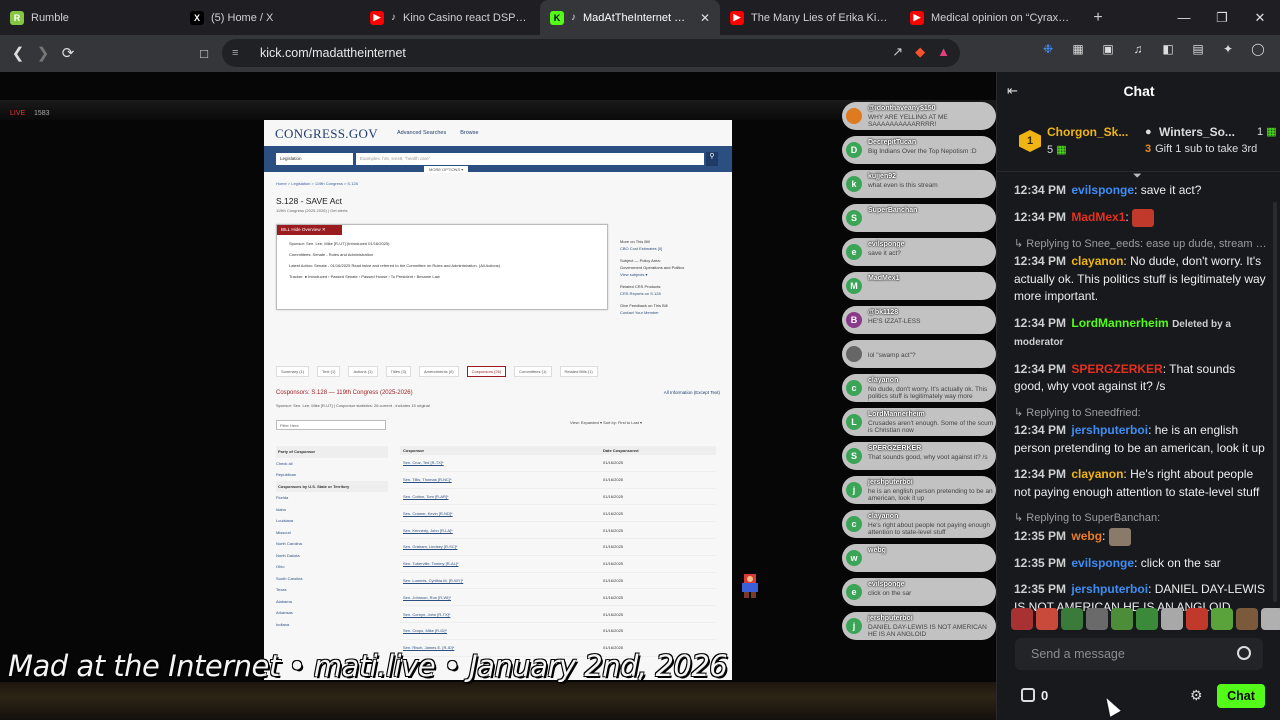 The image size is (1280, 720). Describe the element at coordinates (1222, 17) in the screenshot. I see `restore-icon: ❐` at that location.